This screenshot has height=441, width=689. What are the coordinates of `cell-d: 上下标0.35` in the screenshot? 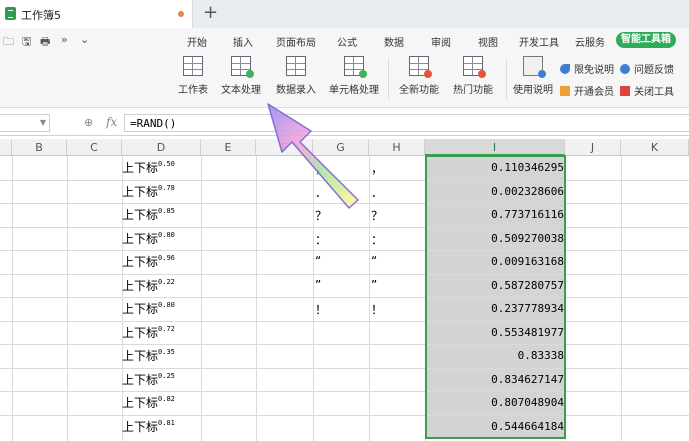 It's located at (148, 355).